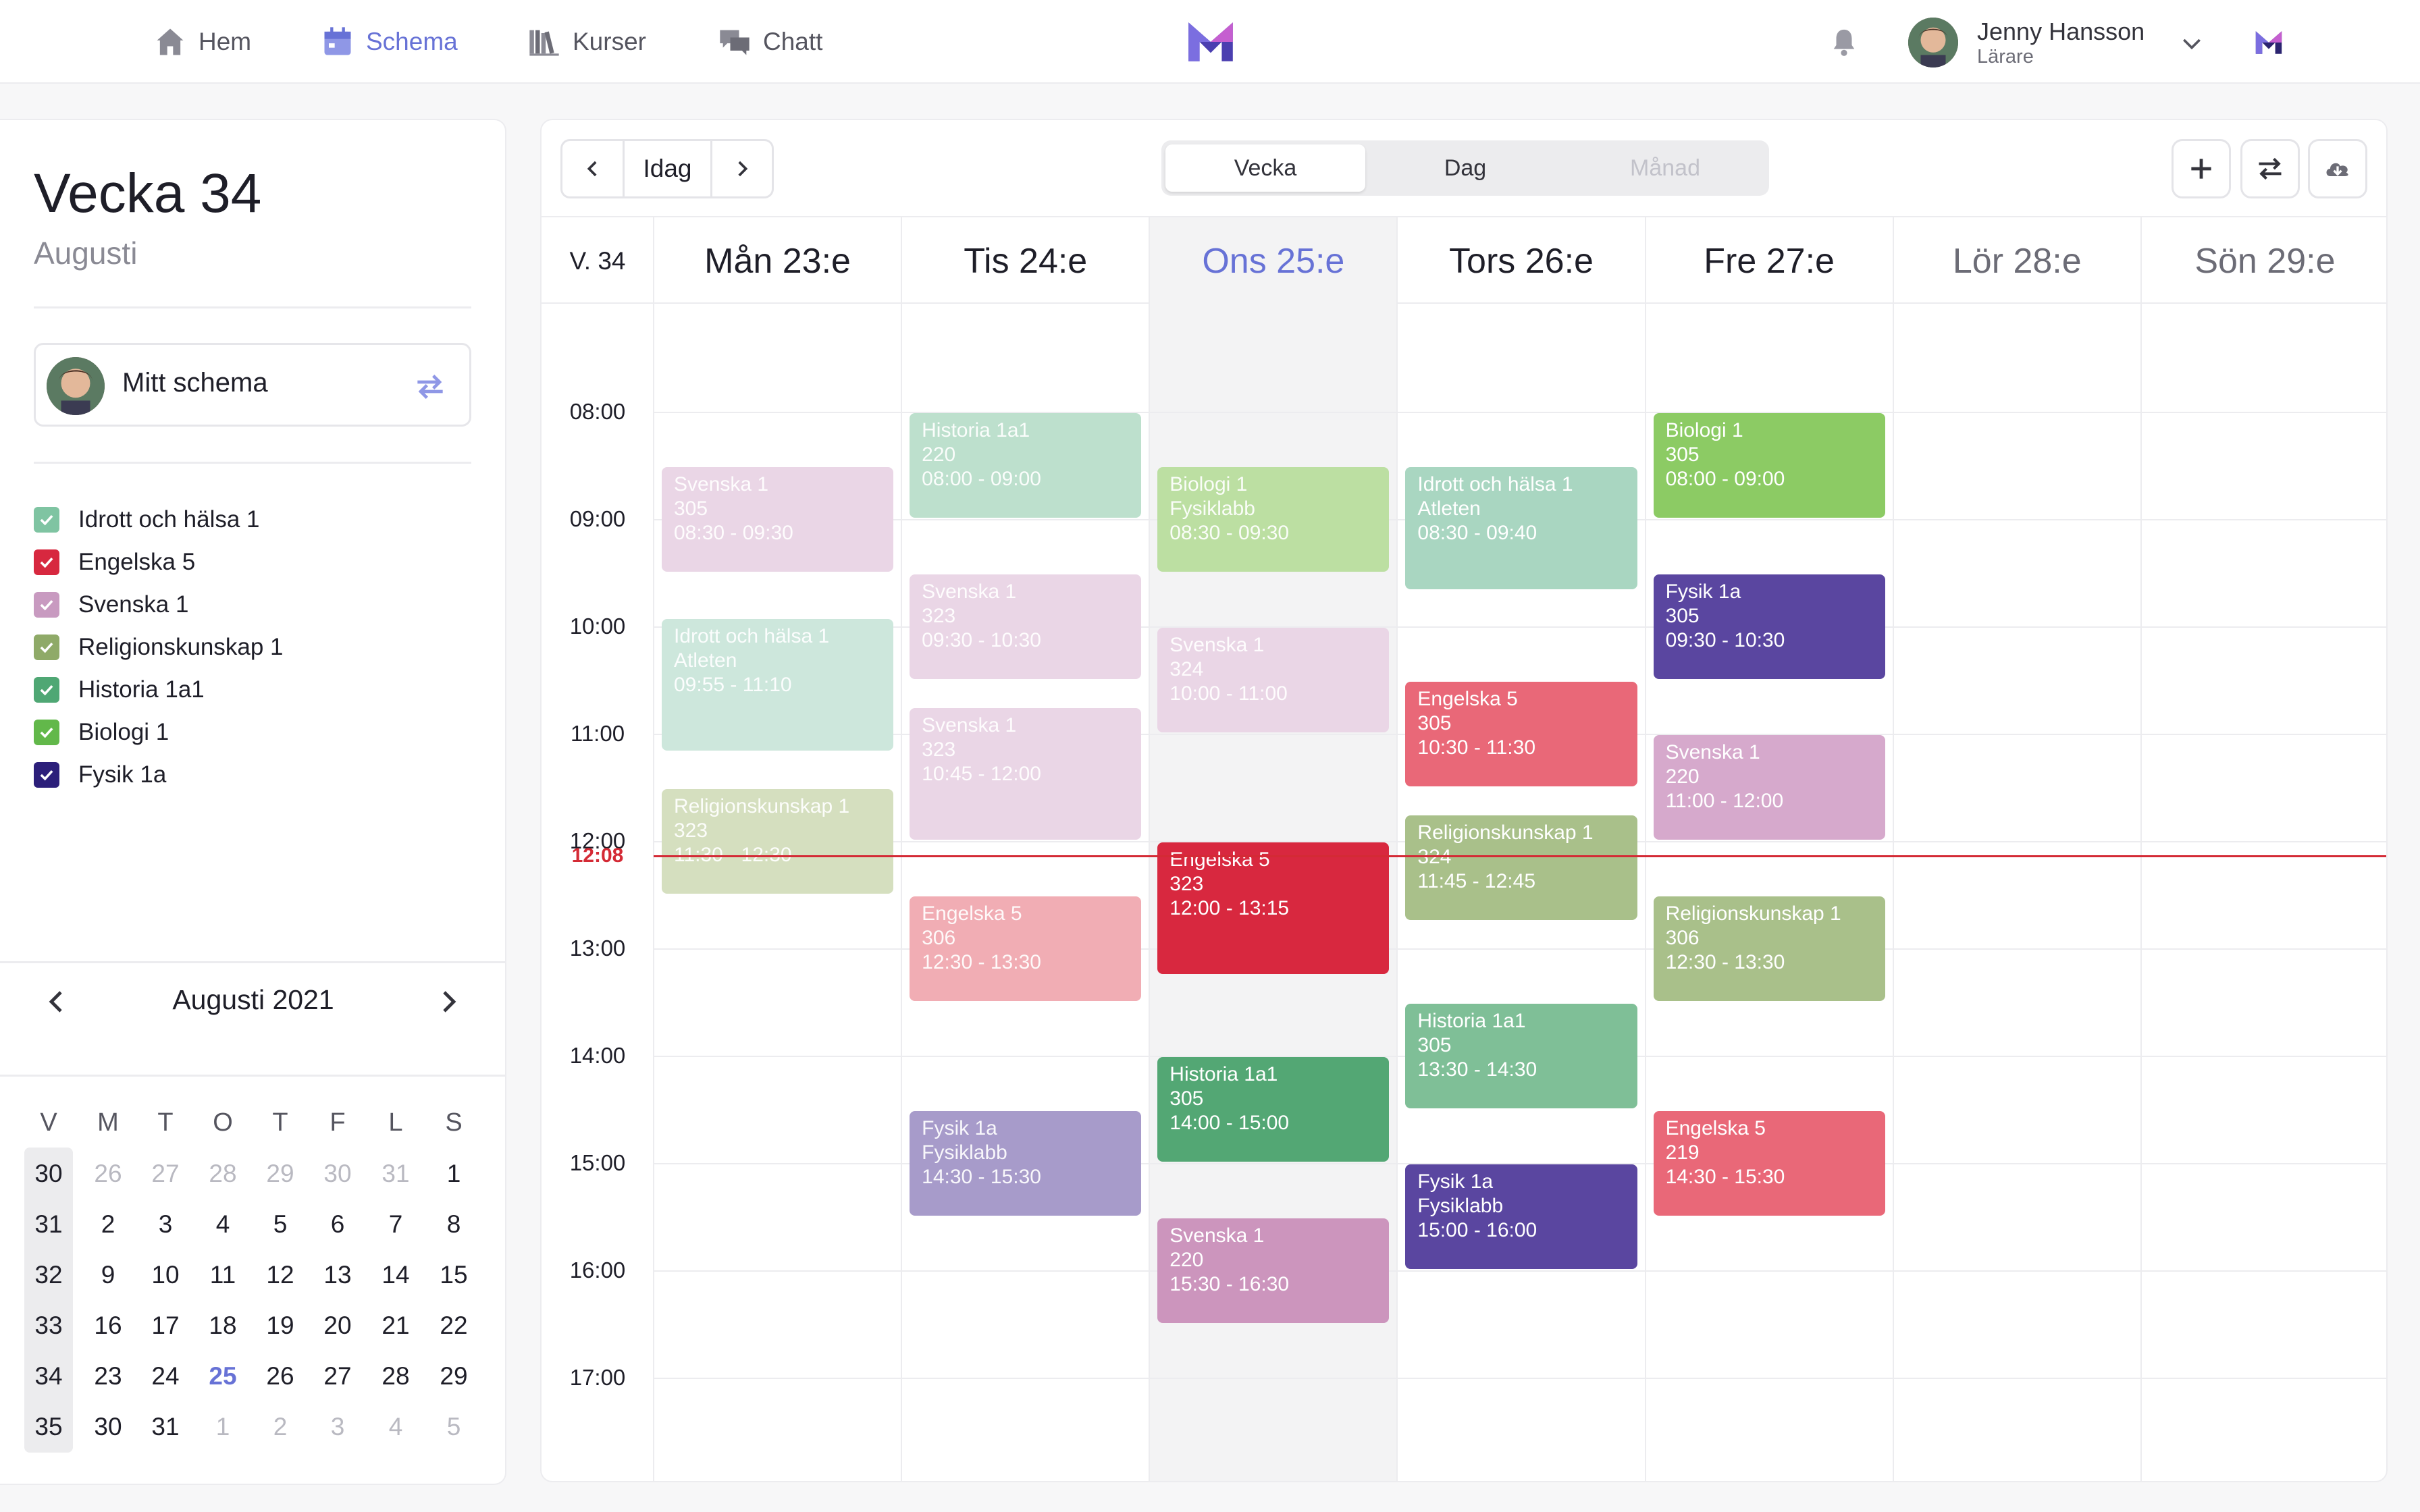 This screenshot has width=2420, height=1512. I want to click on my-schedule-selector: Mitt schema, so click(252, 385).